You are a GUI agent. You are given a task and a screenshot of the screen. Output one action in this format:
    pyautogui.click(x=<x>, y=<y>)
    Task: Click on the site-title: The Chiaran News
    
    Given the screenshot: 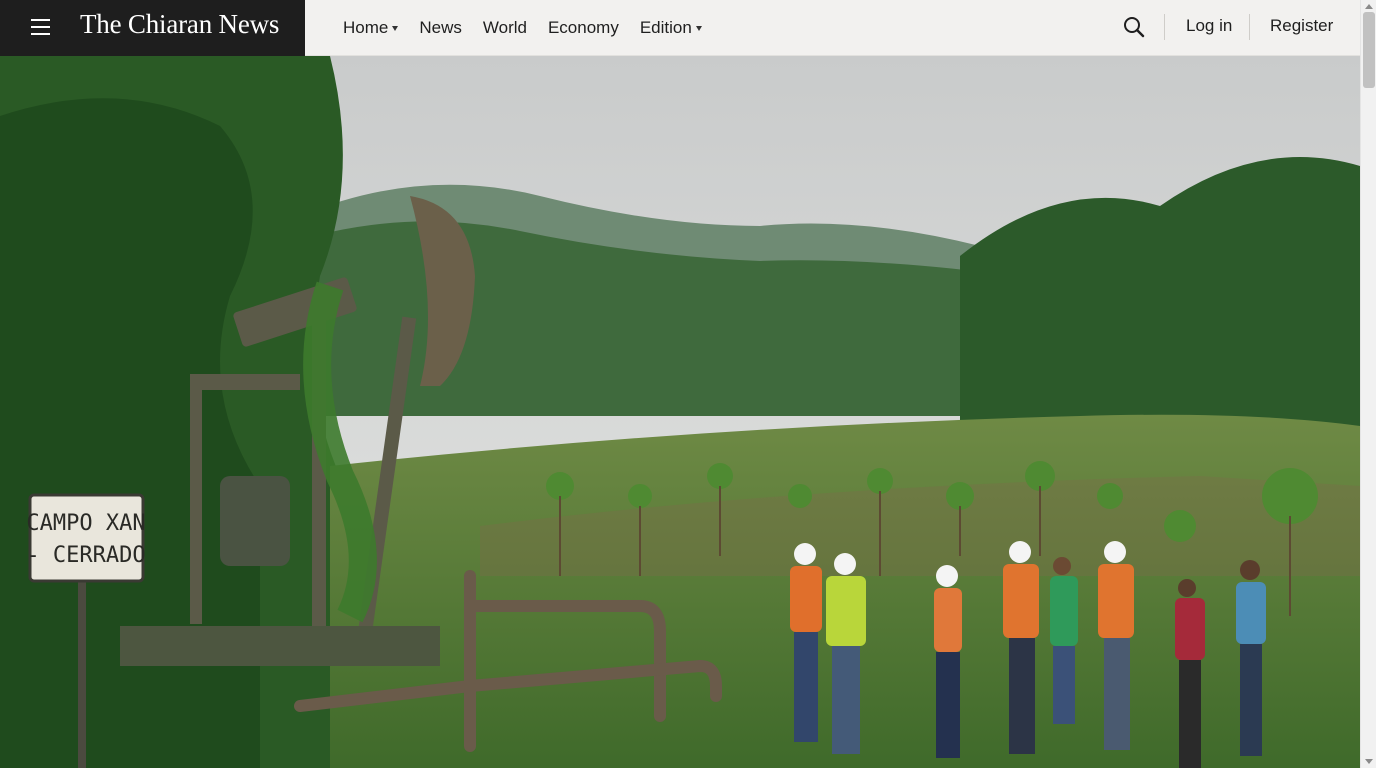 What is the action you would take?
    pyautogui.click(x=179, y=24)
    